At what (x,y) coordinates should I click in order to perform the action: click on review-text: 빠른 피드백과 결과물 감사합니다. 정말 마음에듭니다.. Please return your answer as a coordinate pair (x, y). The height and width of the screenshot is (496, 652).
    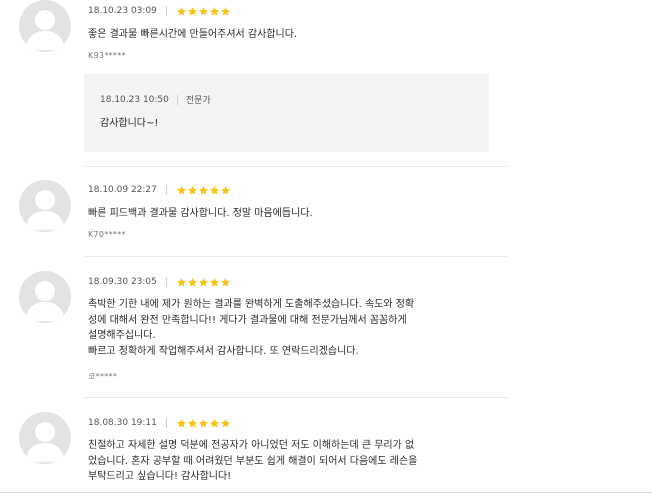
    Looking at the image, I should click on (258, 214).